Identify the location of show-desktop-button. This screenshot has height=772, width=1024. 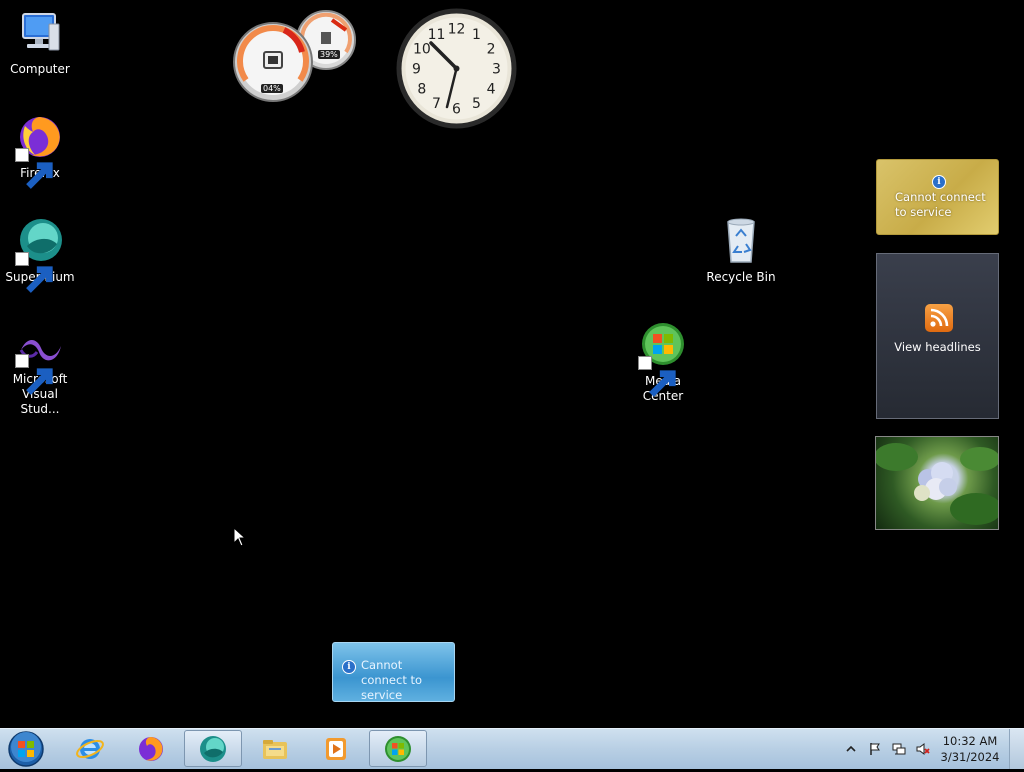
(1016, 749).